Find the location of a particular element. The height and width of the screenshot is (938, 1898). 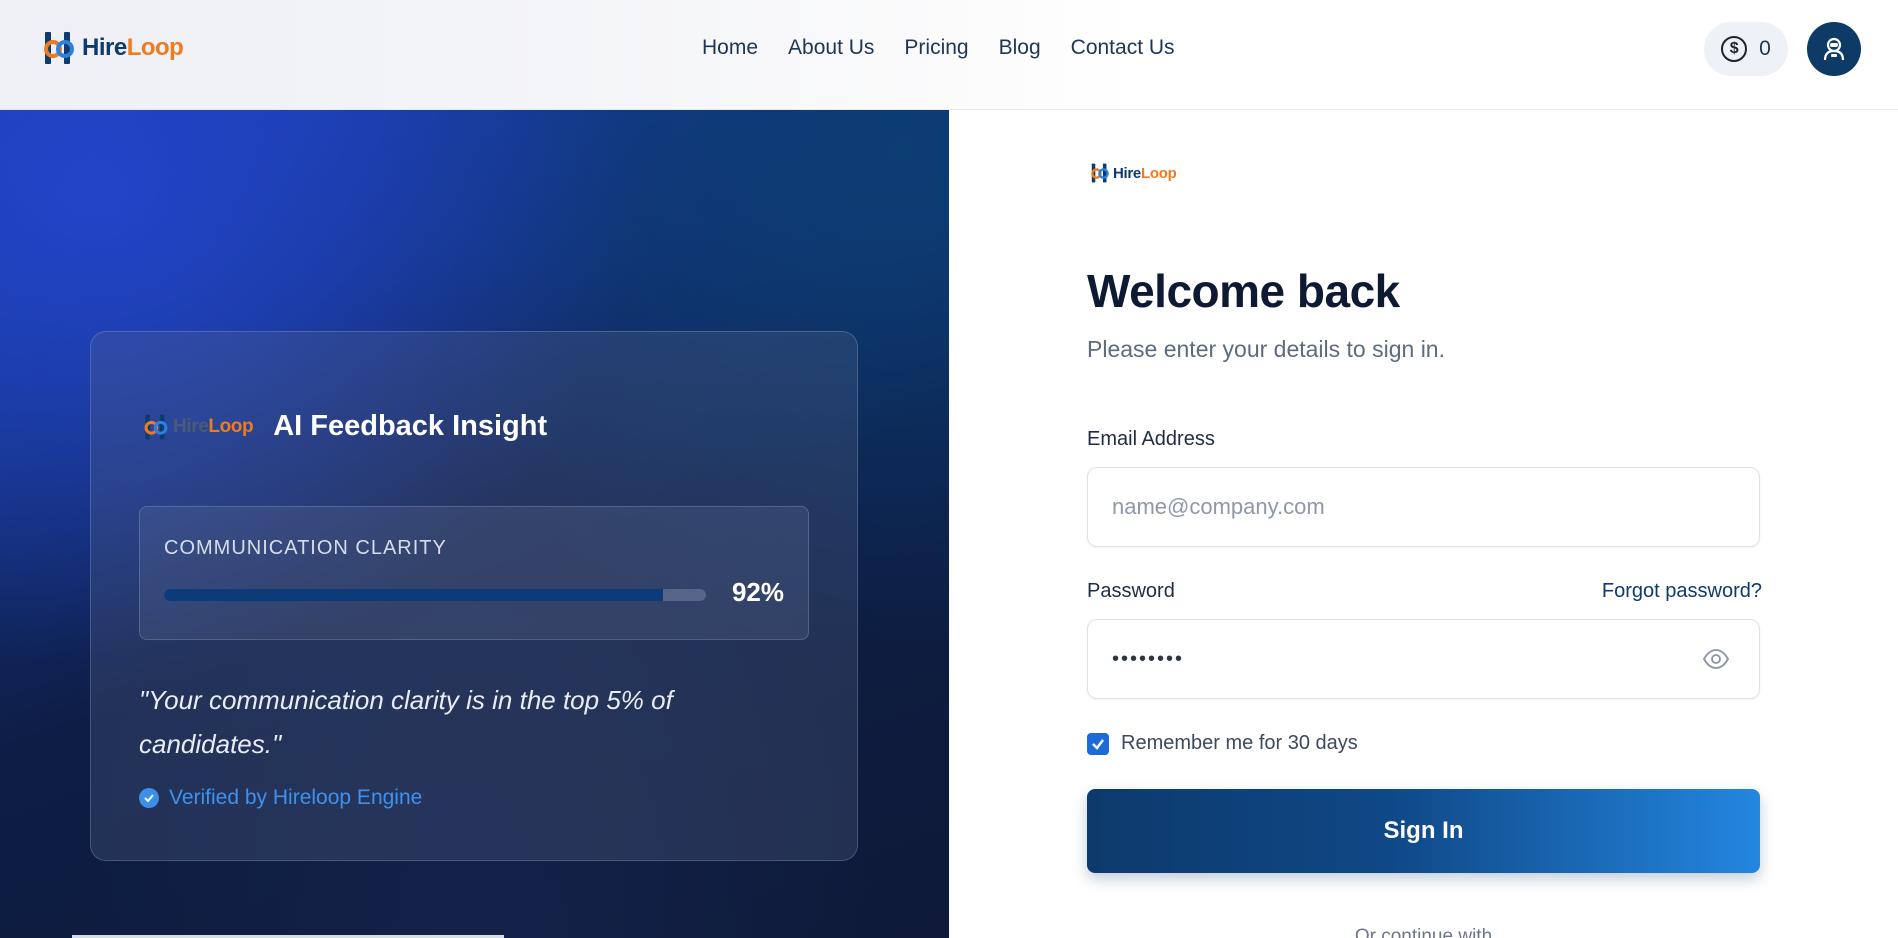

brand-logo: HireLoop is located at coordinates (113, 48).